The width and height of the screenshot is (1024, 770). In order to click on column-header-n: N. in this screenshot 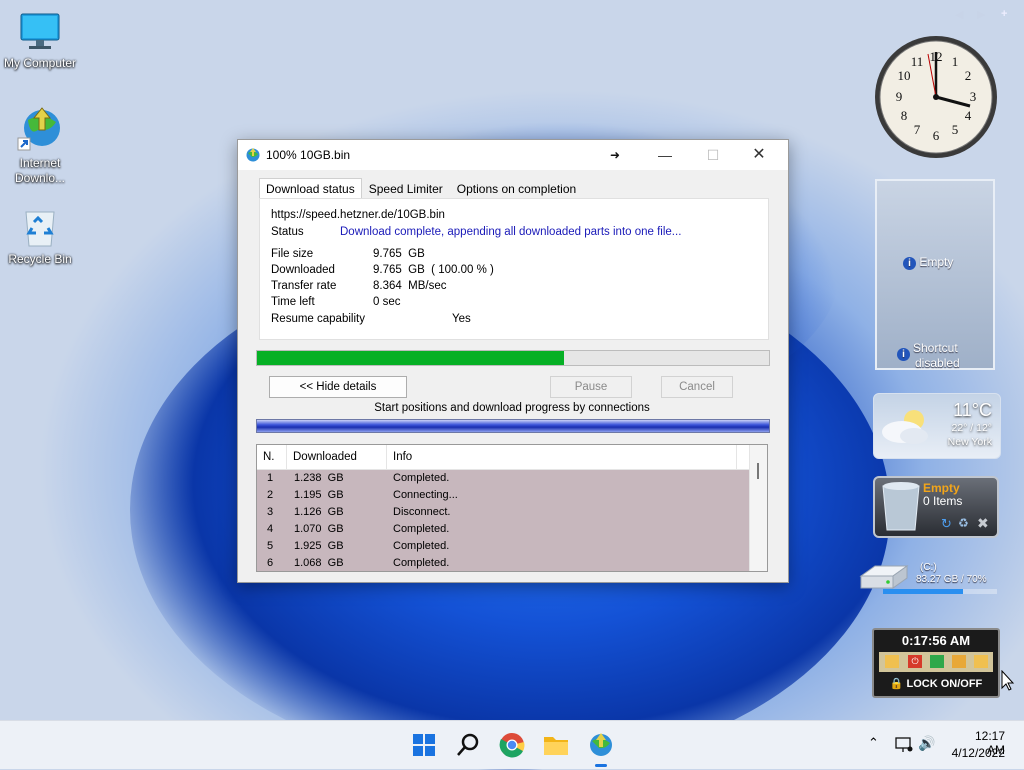, I will do `click(272, 457)`.